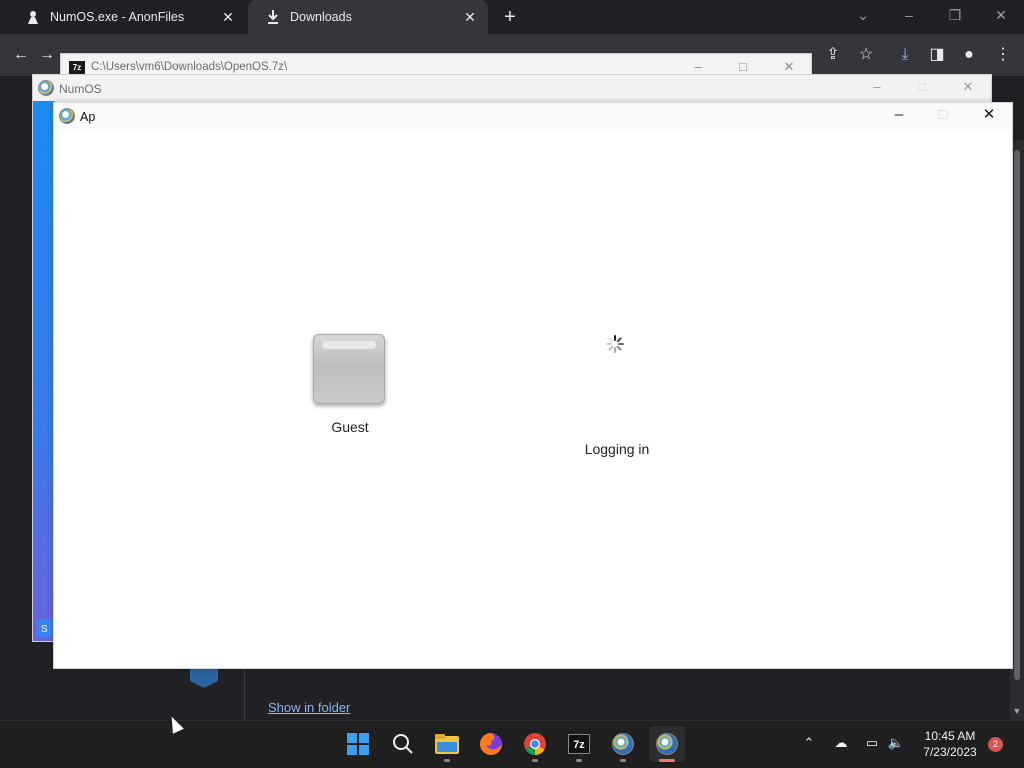  I want to click on new-tab-button: +, so click(510, 17).